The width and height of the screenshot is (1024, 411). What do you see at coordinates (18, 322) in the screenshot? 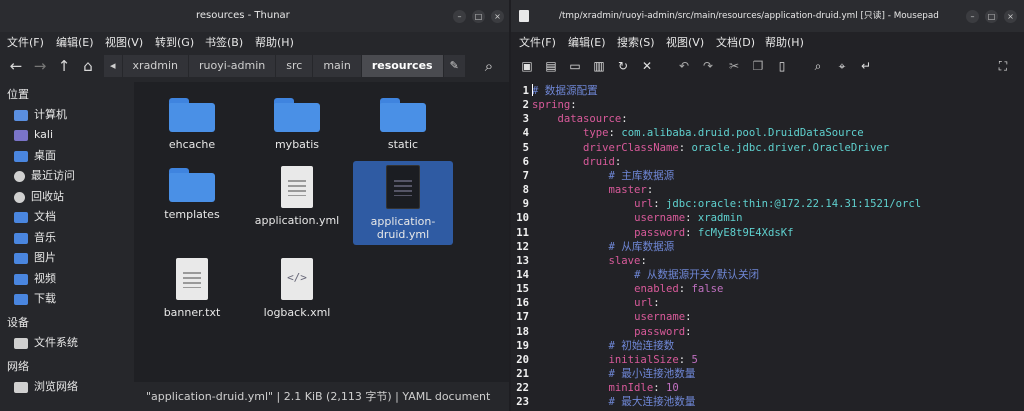
I see `devices-header: 设备` at bounding box center [18, 322].